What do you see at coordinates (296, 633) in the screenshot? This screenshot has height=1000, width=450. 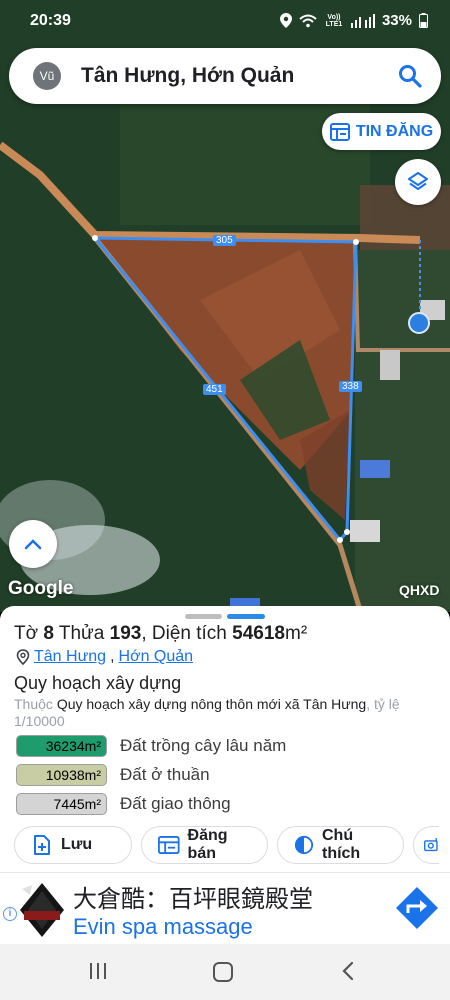 I see `parcel-area-unit: m²` at bounding box center [296, 633].